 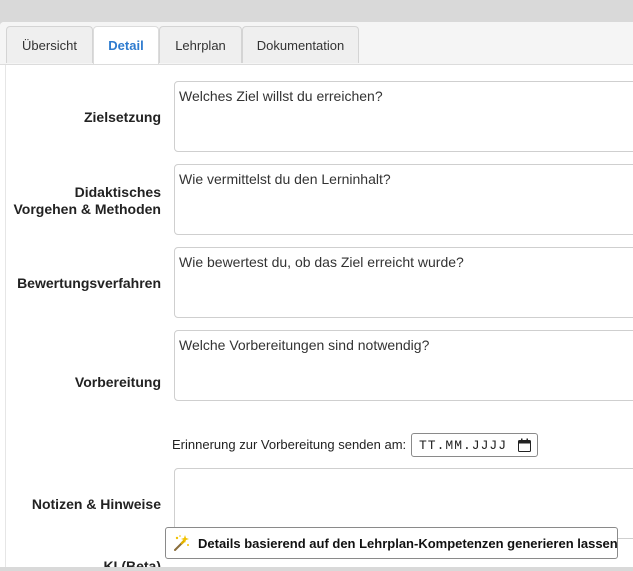 What do you see at coordinates (403, 116) in the screenshot?
I see `zielsetzung-textarea` at bounding box center [403, 116].